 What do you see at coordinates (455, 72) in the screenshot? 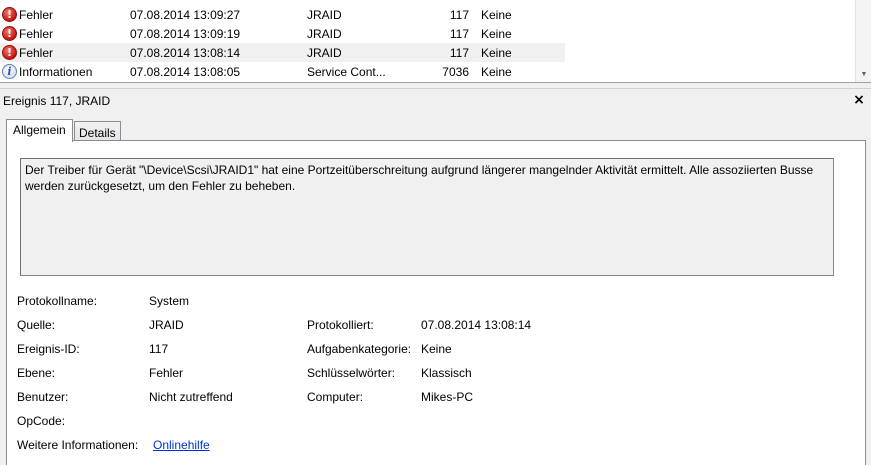
I see `event-id: 7036` at bounding box center [455, 72].